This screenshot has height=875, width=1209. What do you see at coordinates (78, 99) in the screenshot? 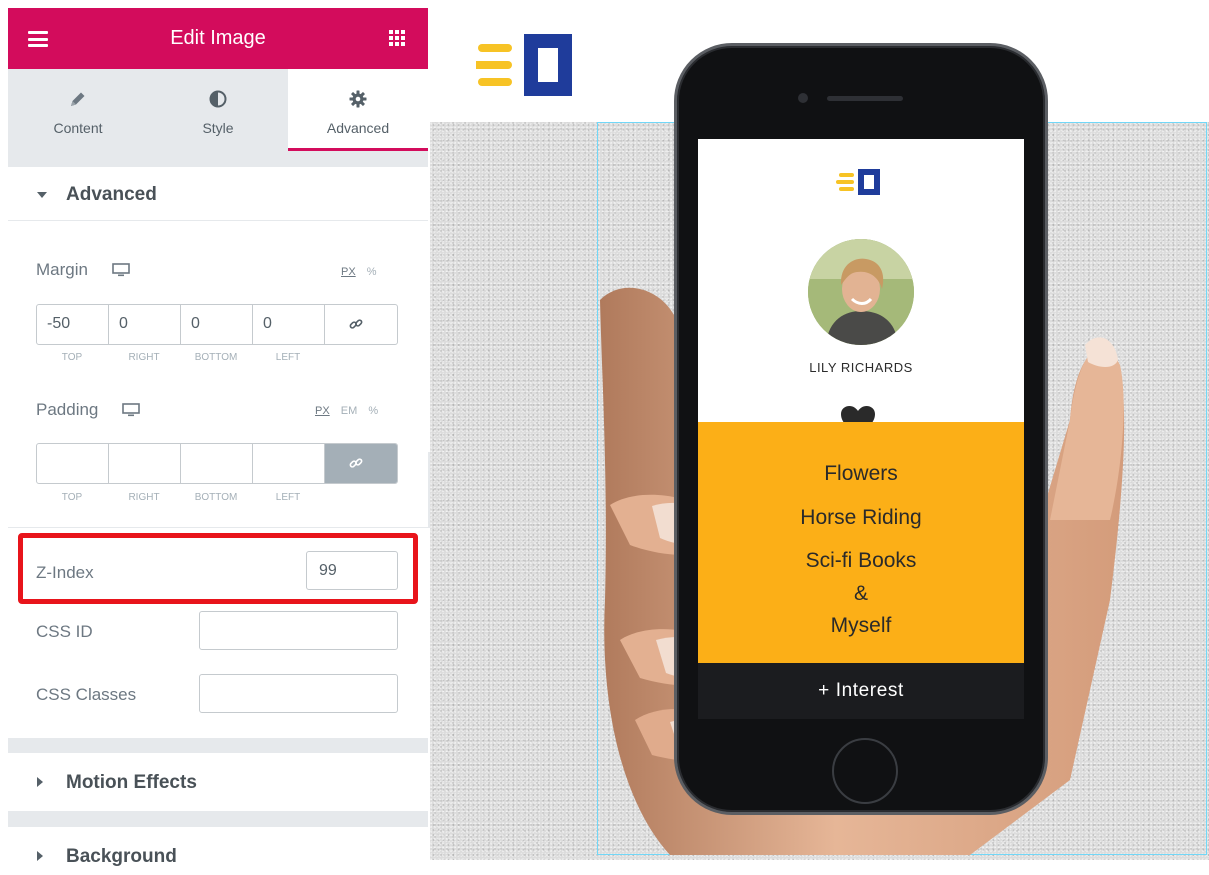
I see `pencil-icon` at bounding box center [78, 99].